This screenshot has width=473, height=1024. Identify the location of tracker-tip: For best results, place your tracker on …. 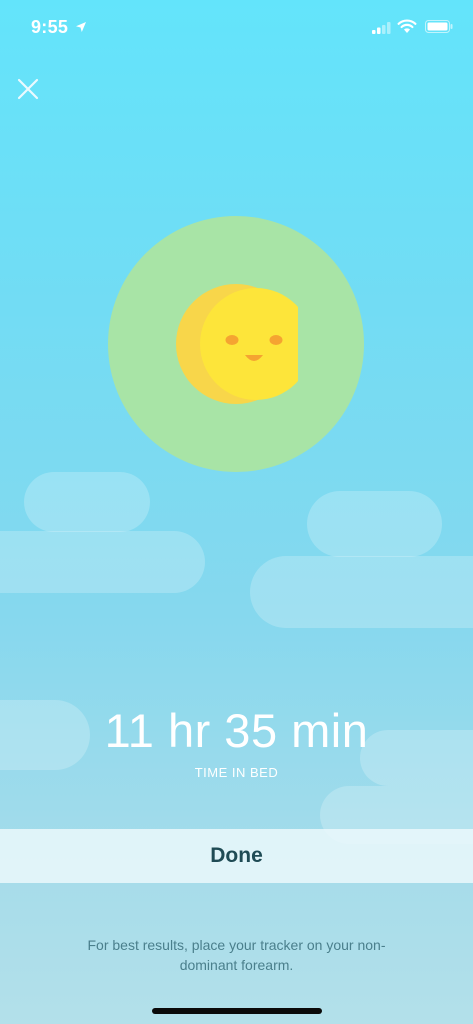
(236, 955).